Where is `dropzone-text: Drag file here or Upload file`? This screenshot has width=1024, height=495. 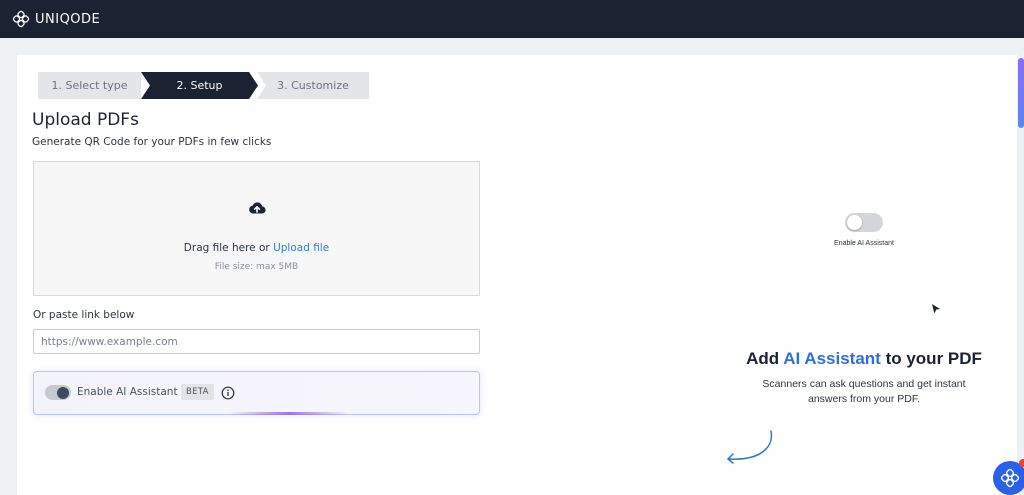 dropzone-text: Drag file here or Upload file is located at coordinates (256, 248).